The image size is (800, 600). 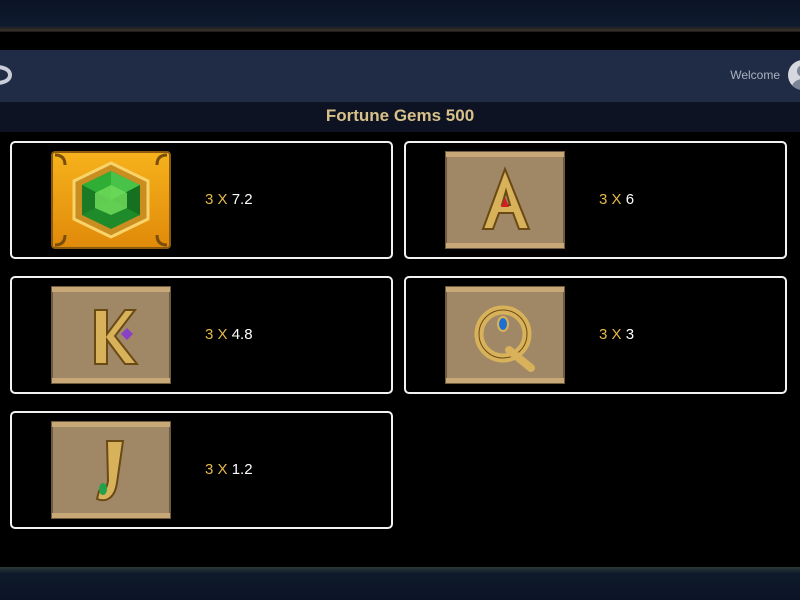 What do you see at coordinates (201, 200) in the screenshot?
I see `paytable-card-gem: 3 X 7.2` at bounding box center [201, 200].